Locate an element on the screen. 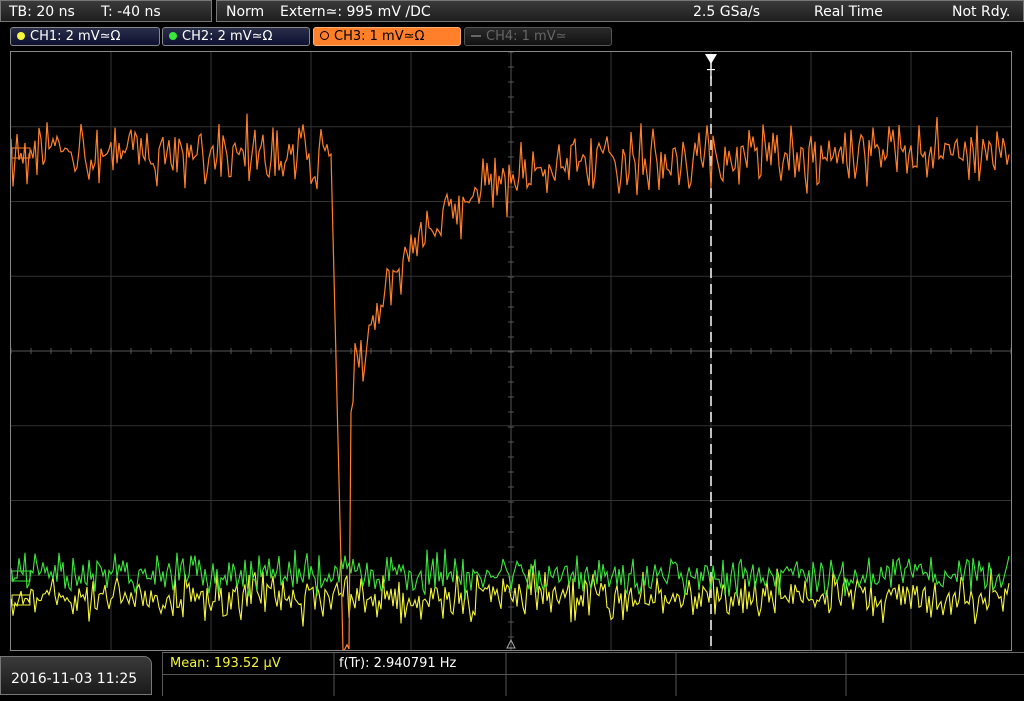 The image size is (1024, 701). trigger-marker-label: T is located at coordinates (710, 75).